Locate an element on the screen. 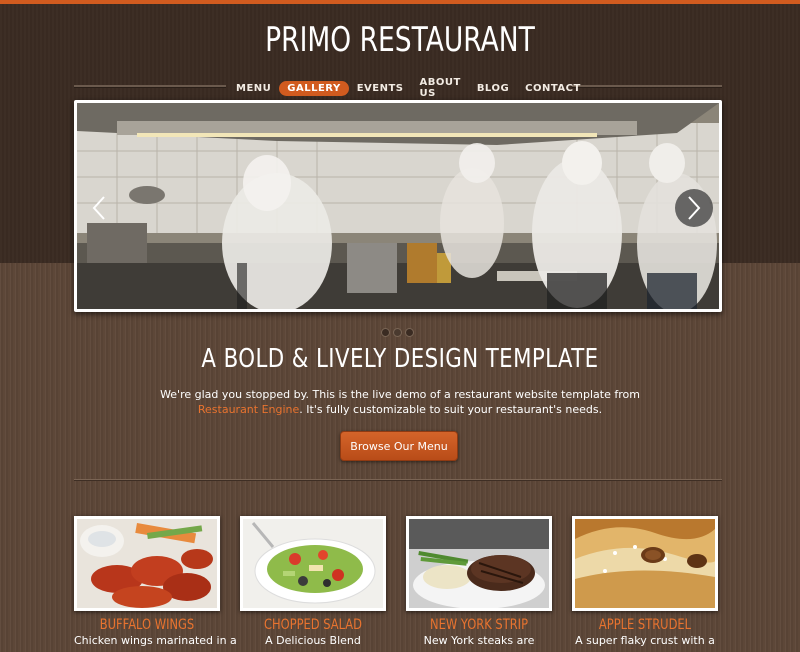  chevron-right-icon is located at coordinates (694, 208).